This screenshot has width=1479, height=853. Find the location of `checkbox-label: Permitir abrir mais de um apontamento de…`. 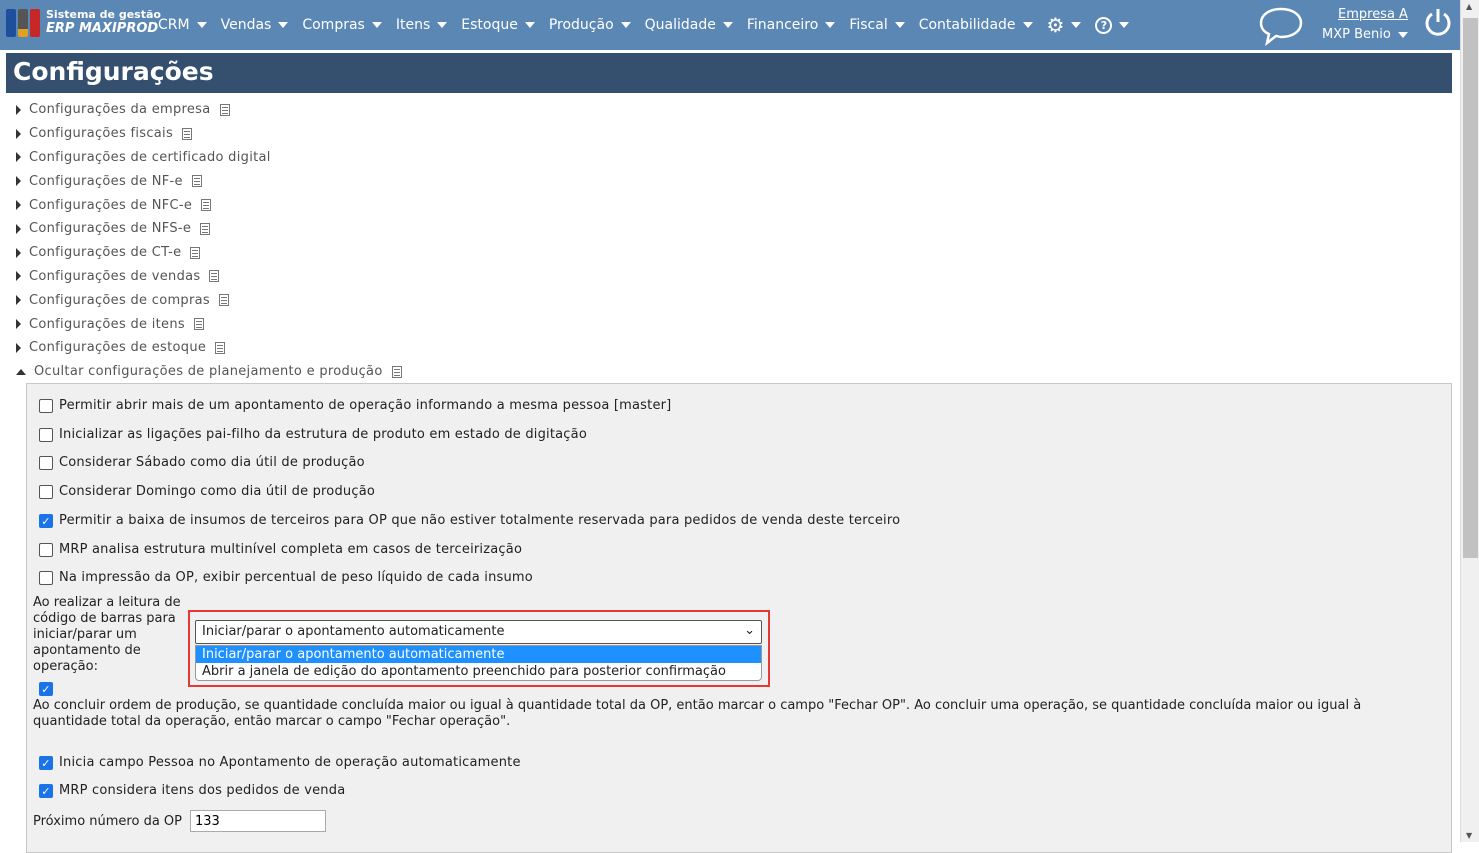

checkbox-label: Permitir abrir mais de um apontamento de… is located at coordinates (365, 405).